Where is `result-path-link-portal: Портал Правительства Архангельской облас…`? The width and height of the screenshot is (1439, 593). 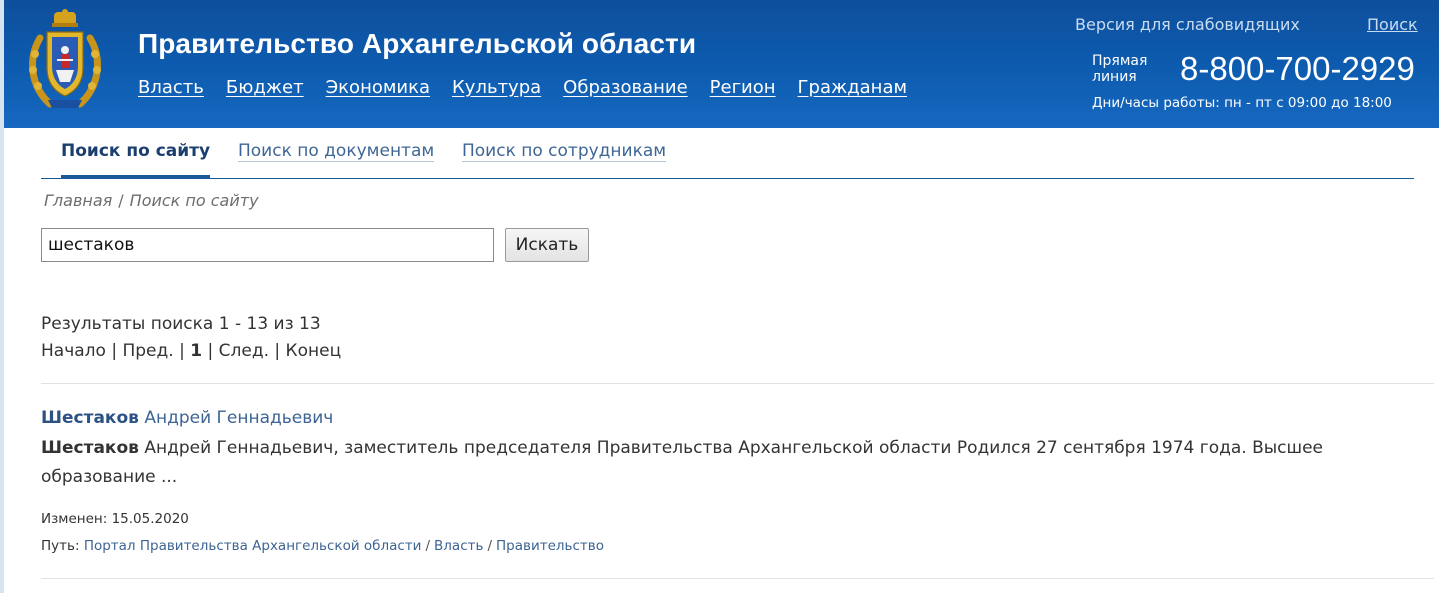
result-path-link-portal: Портал Правительства Архангельской облас… is located at coordinates (253, 546).